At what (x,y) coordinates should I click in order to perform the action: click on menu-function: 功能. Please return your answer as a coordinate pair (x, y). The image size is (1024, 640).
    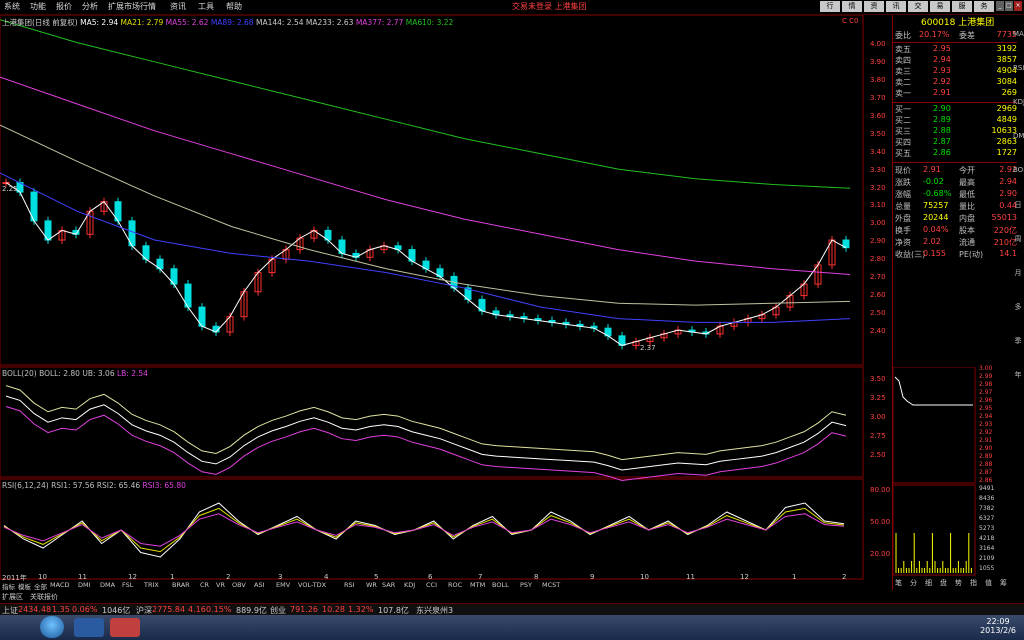
    Looking at the image, I should click on (38, 6).